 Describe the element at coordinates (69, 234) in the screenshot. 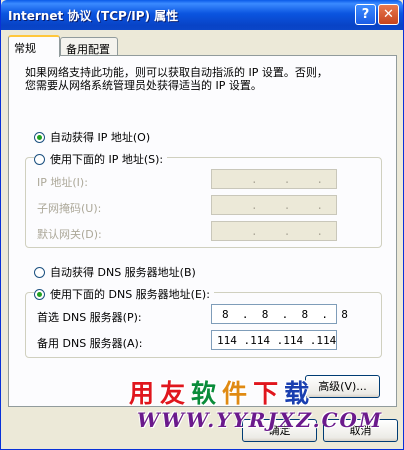

I see `default-gateway-label: 默认网关(D):` at that location.